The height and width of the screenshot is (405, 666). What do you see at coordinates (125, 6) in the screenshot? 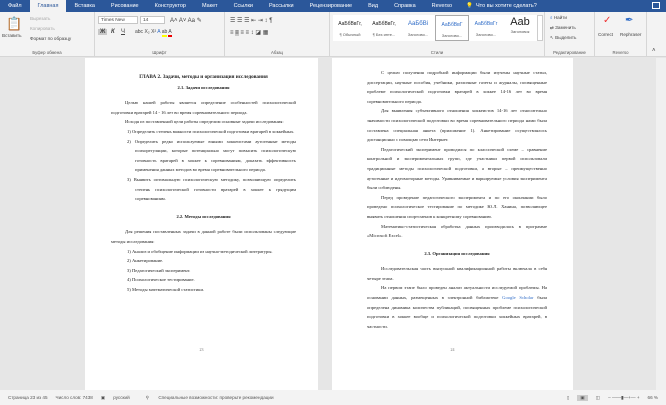
I see `tab-draw: Рисование` at bounding box center [125, 6].